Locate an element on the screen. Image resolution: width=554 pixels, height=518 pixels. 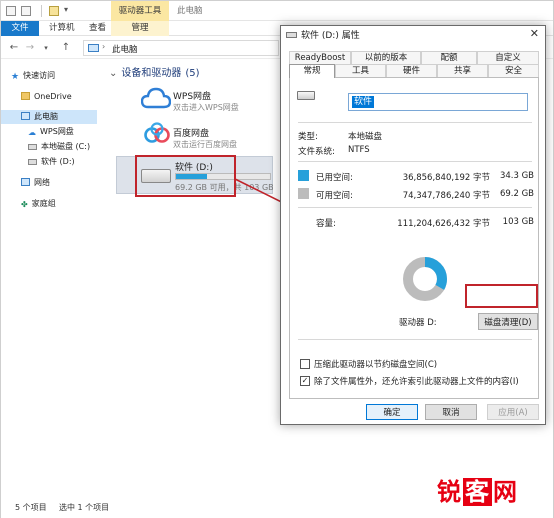
free-space-bytes: 74,347,786,240 字节 is located at coordinates (446, 196).